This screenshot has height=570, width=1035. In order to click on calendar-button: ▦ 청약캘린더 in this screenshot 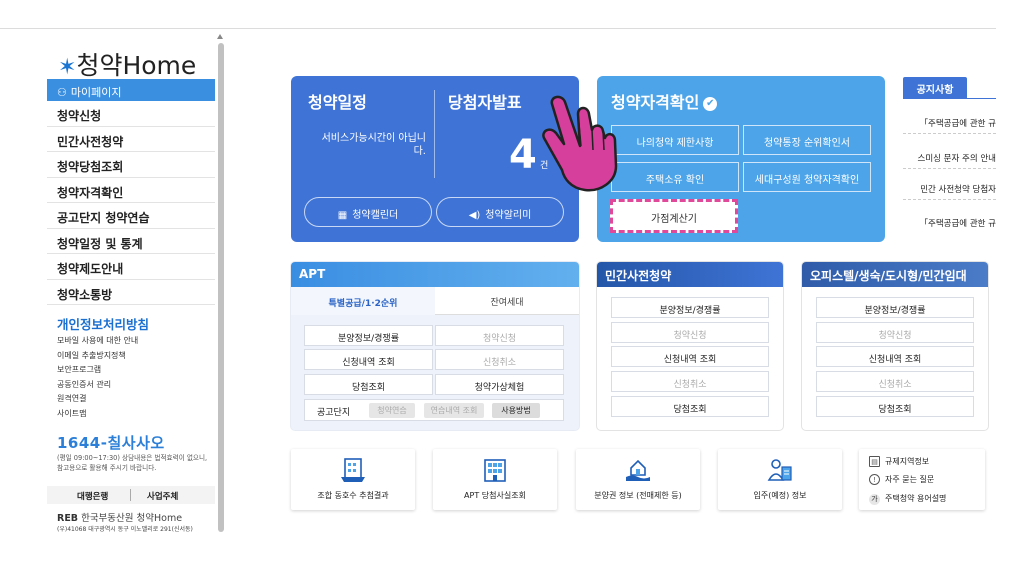, I will do `click(368, 212)`.